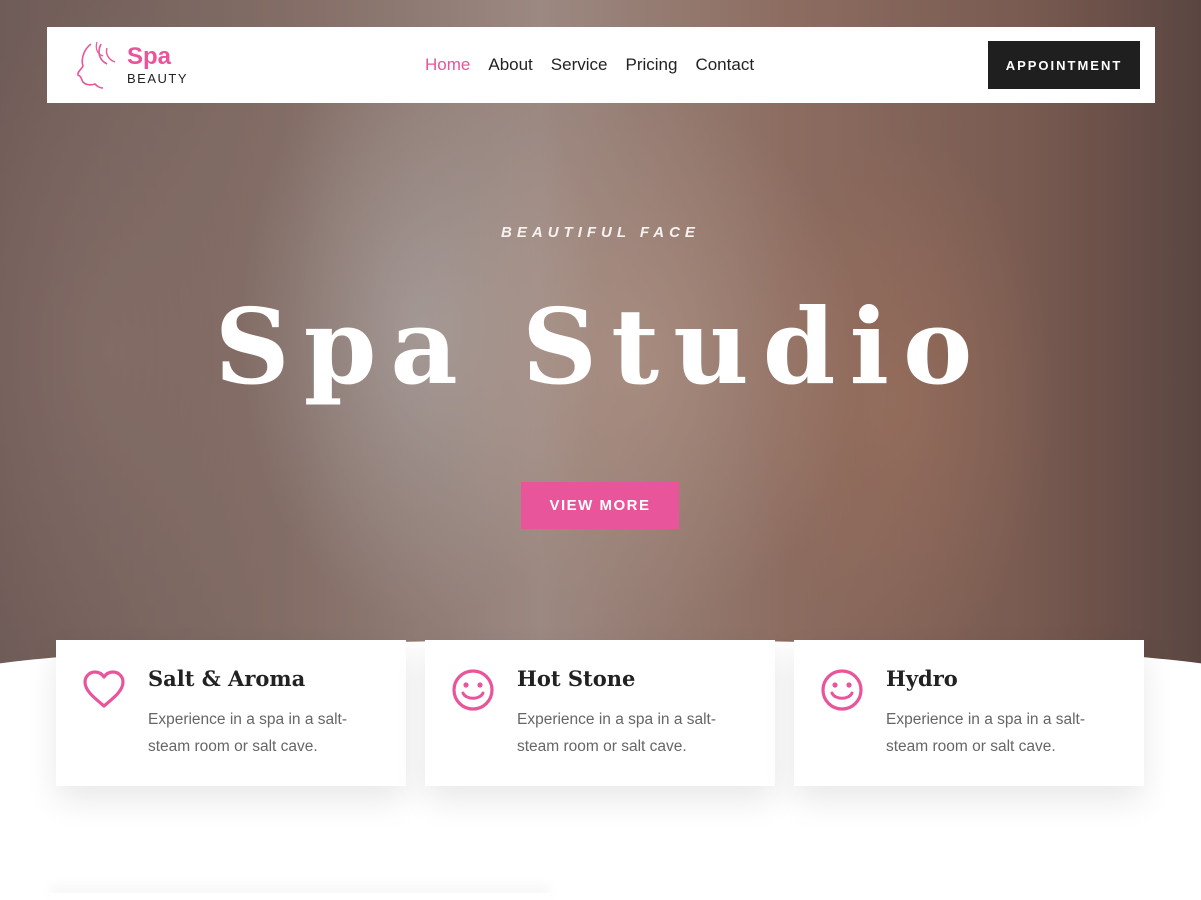 The height and width of the screenshot is (900, 1201). What do you see at coordinates (600, 505) in the screenshot?
I see `view-more-button: VIEW MORE` at bounding box center [600, 505].